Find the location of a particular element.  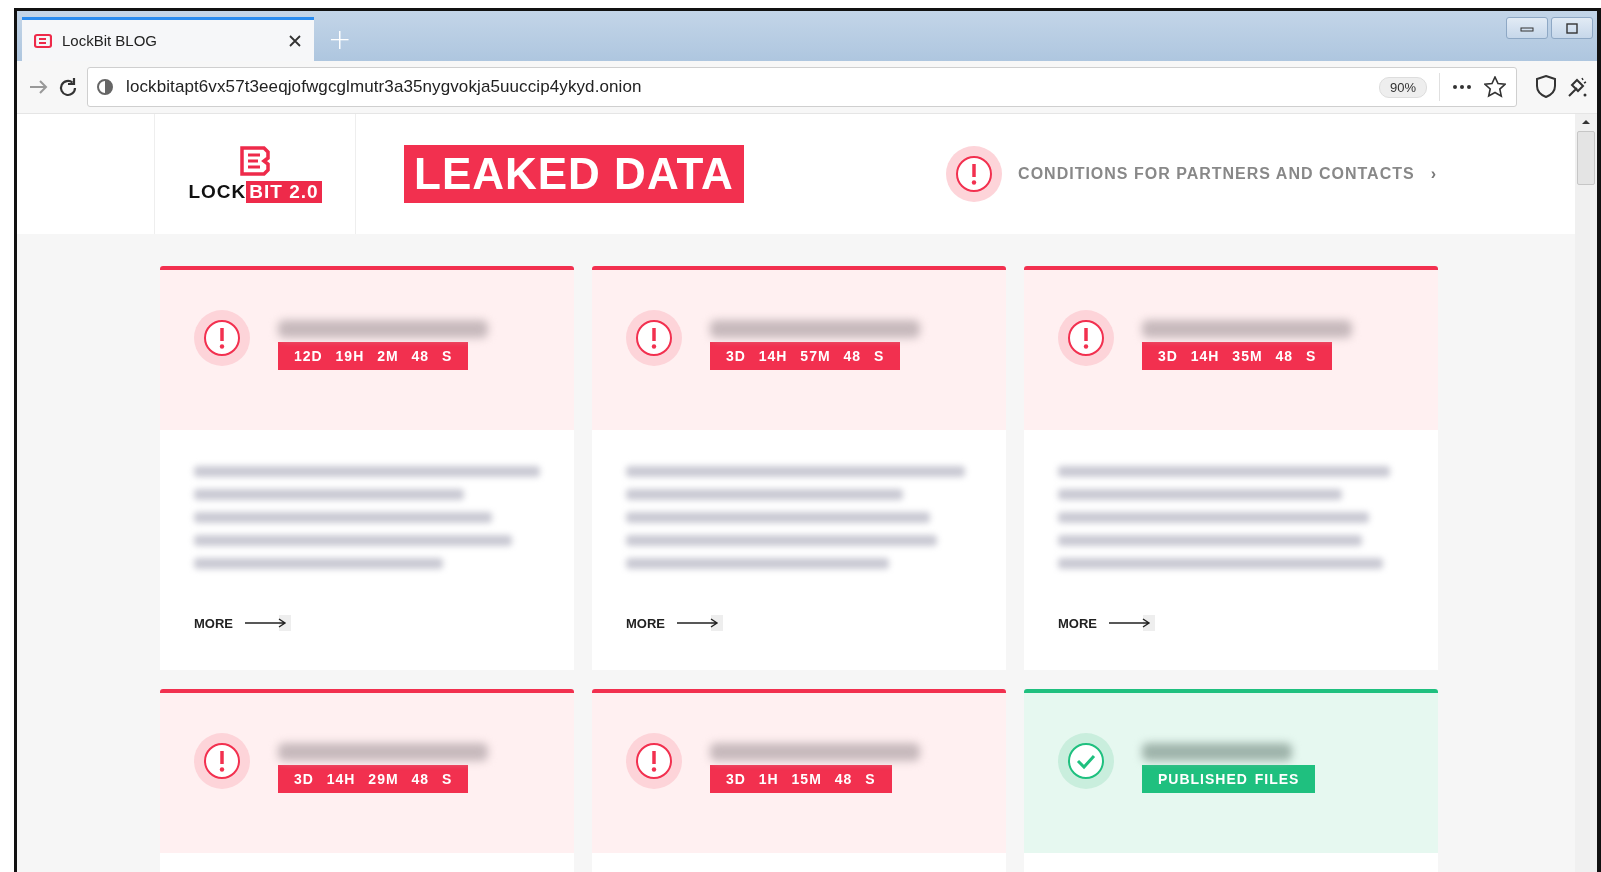

zoom-level: 90% is located at coordinates (1402, 87).